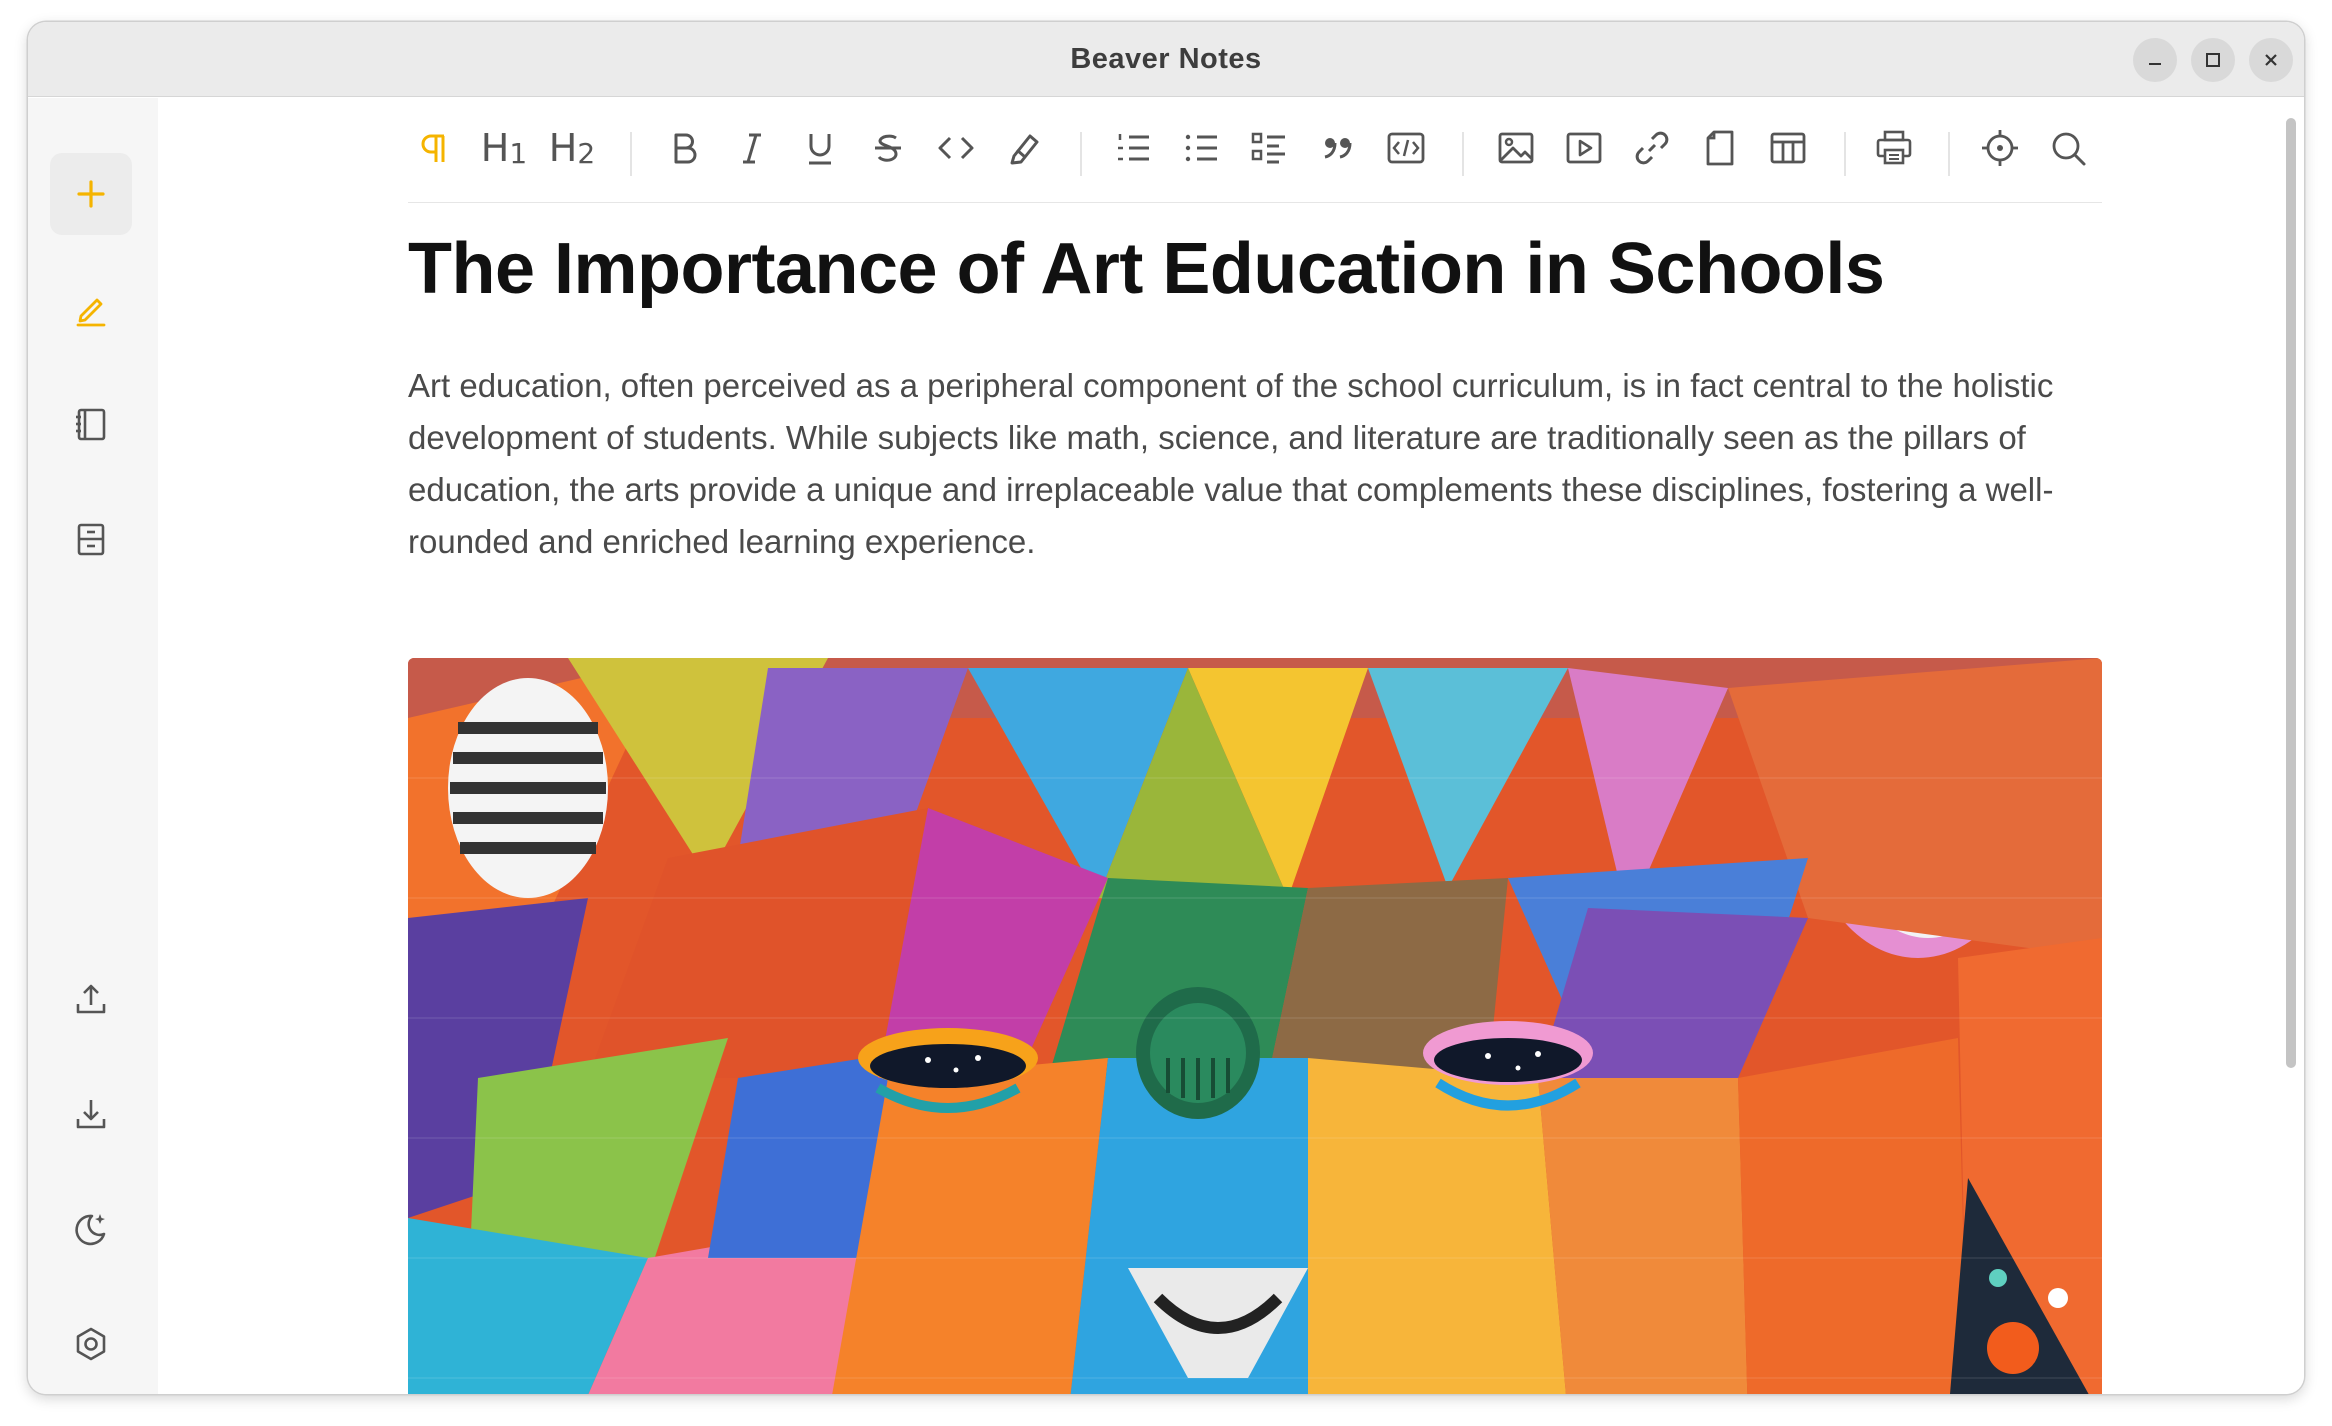 The width and height of the screenshot is (2332, 1426). What do you see at coordinates (2155, 60) in the screenshot?
I see `minimize-button` at bounding box center [2155, 60].